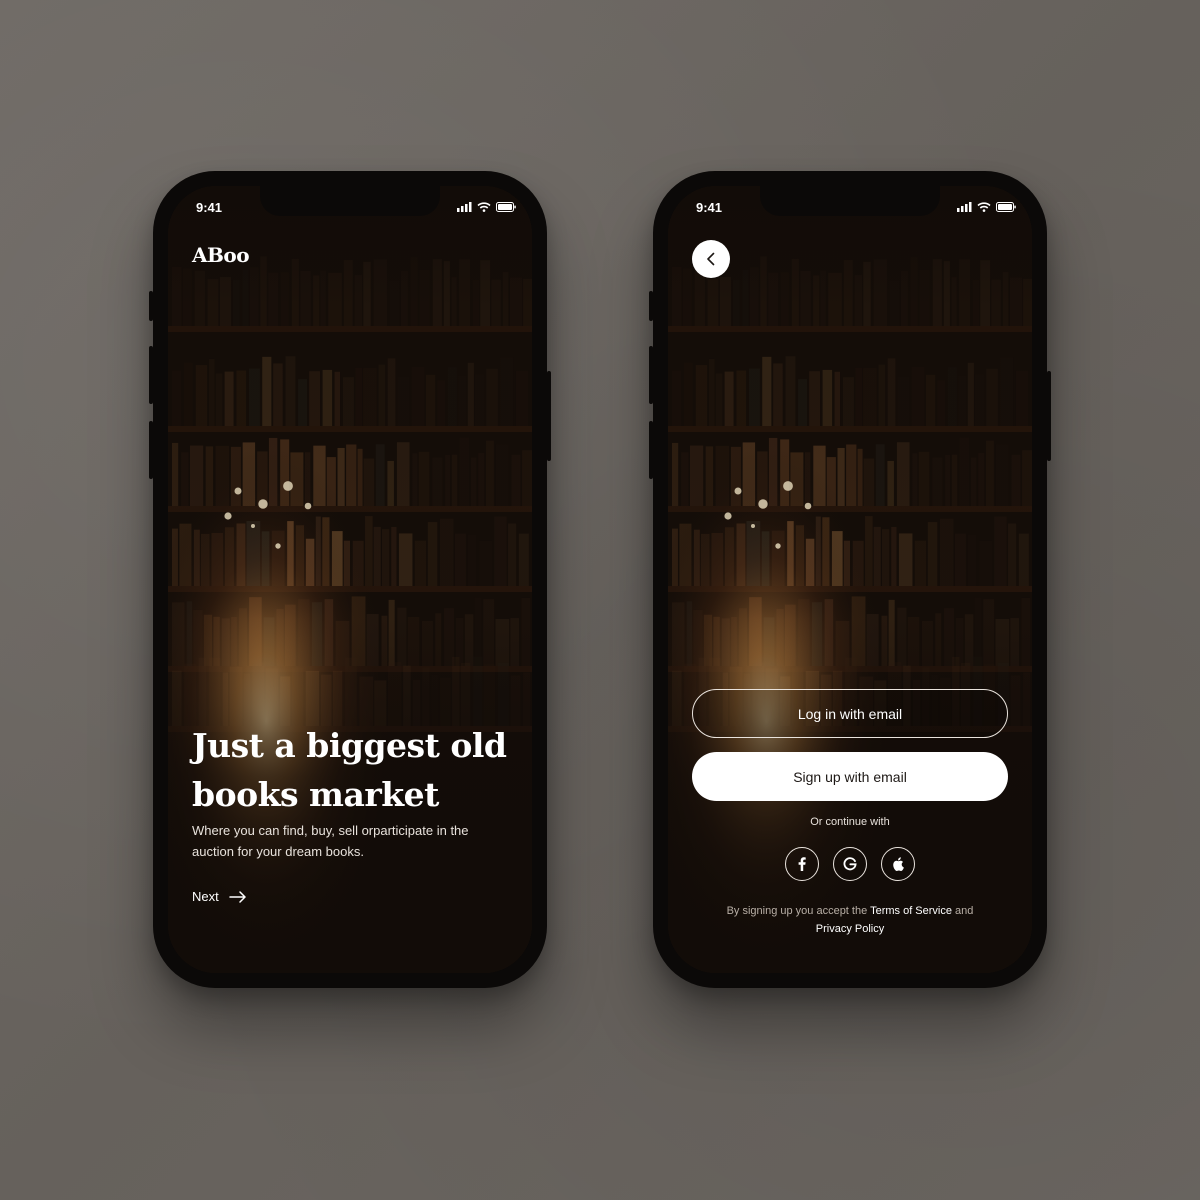 Image resolution: width=1200 pixels, height=1200 pixels. What do you see at coordinates (911, 911) in the screenshot?
I see `terms-of-service-link: Terms of Service` at bounding box center [911, 911].